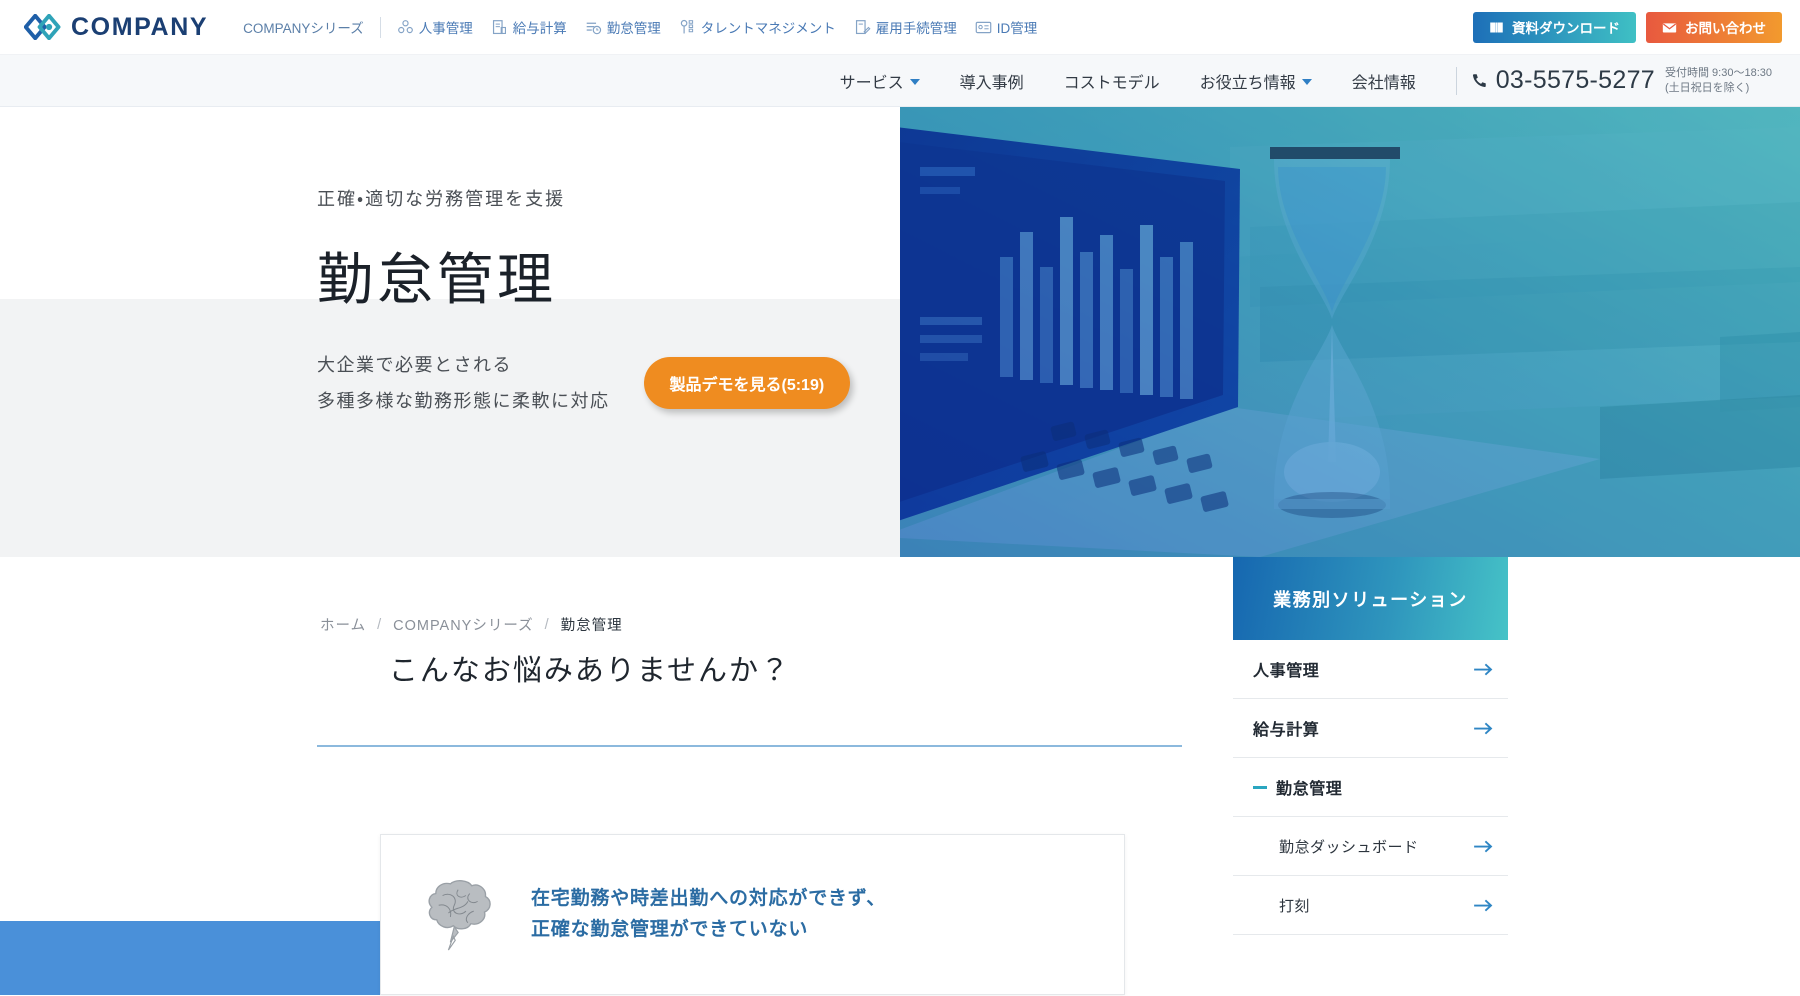 This screenshot has height=996, width=1800. Describe the element at coordinates (459, 914) in the screenshot. I see `thought-cloud-icon` at that location.